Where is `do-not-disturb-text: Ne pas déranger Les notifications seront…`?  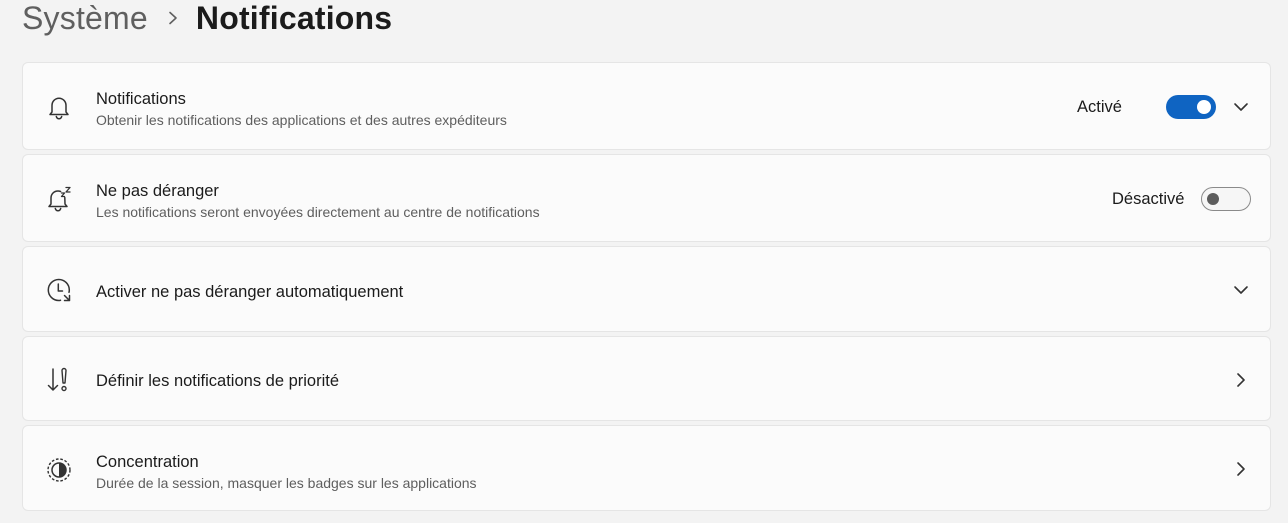
do-not-disturb-text: Ne pas déranger Les notifications seront… is located at coordinates (318, 201).